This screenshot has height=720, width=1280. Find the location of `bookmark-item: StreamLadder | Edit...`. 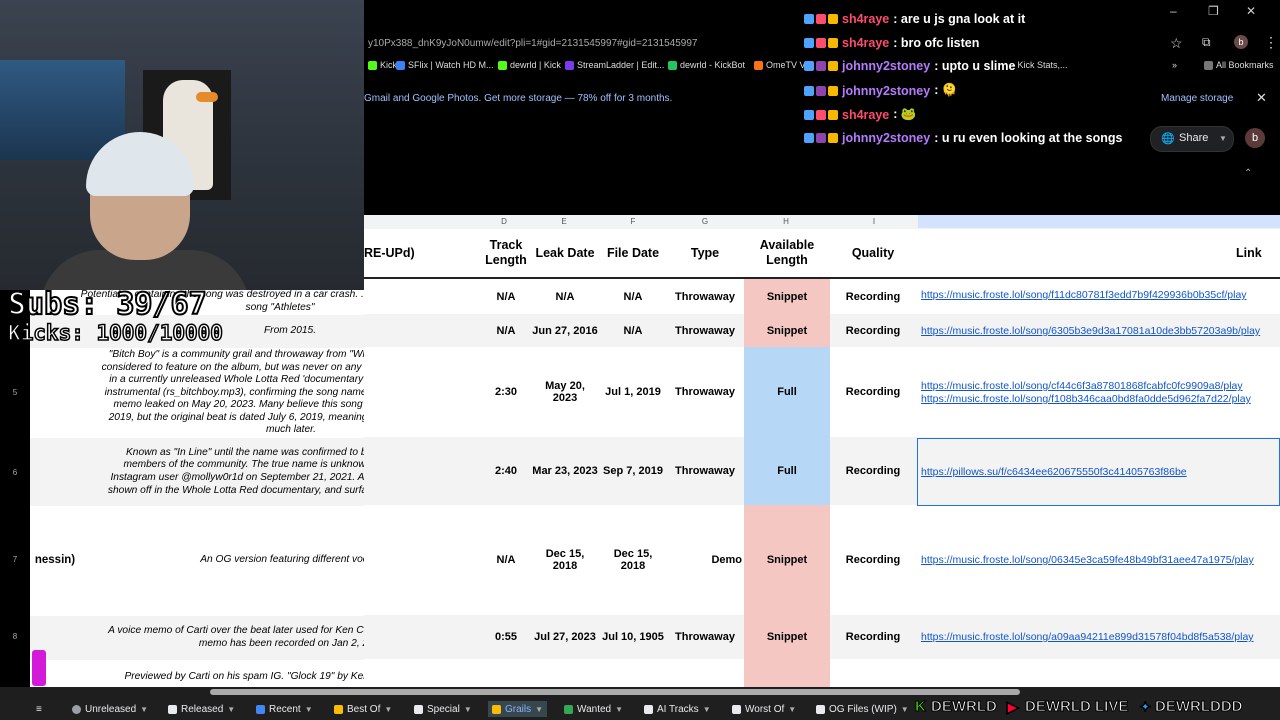

bookmark-item: StreamLadder | Edit... is located at coordinates (614, 65).